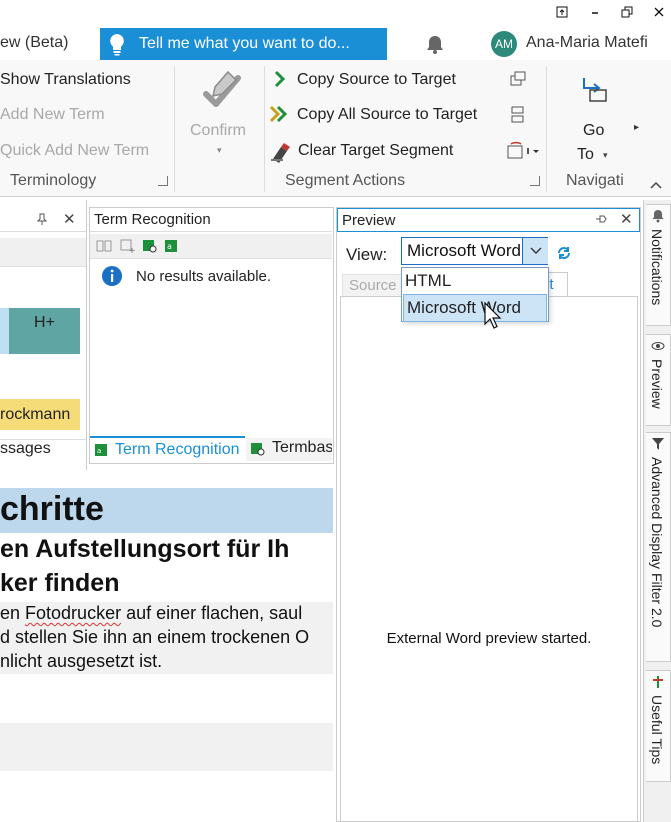  Describe the element at coordinates (564, 254) in the screenshot. I see `refresh-icon` at that location.